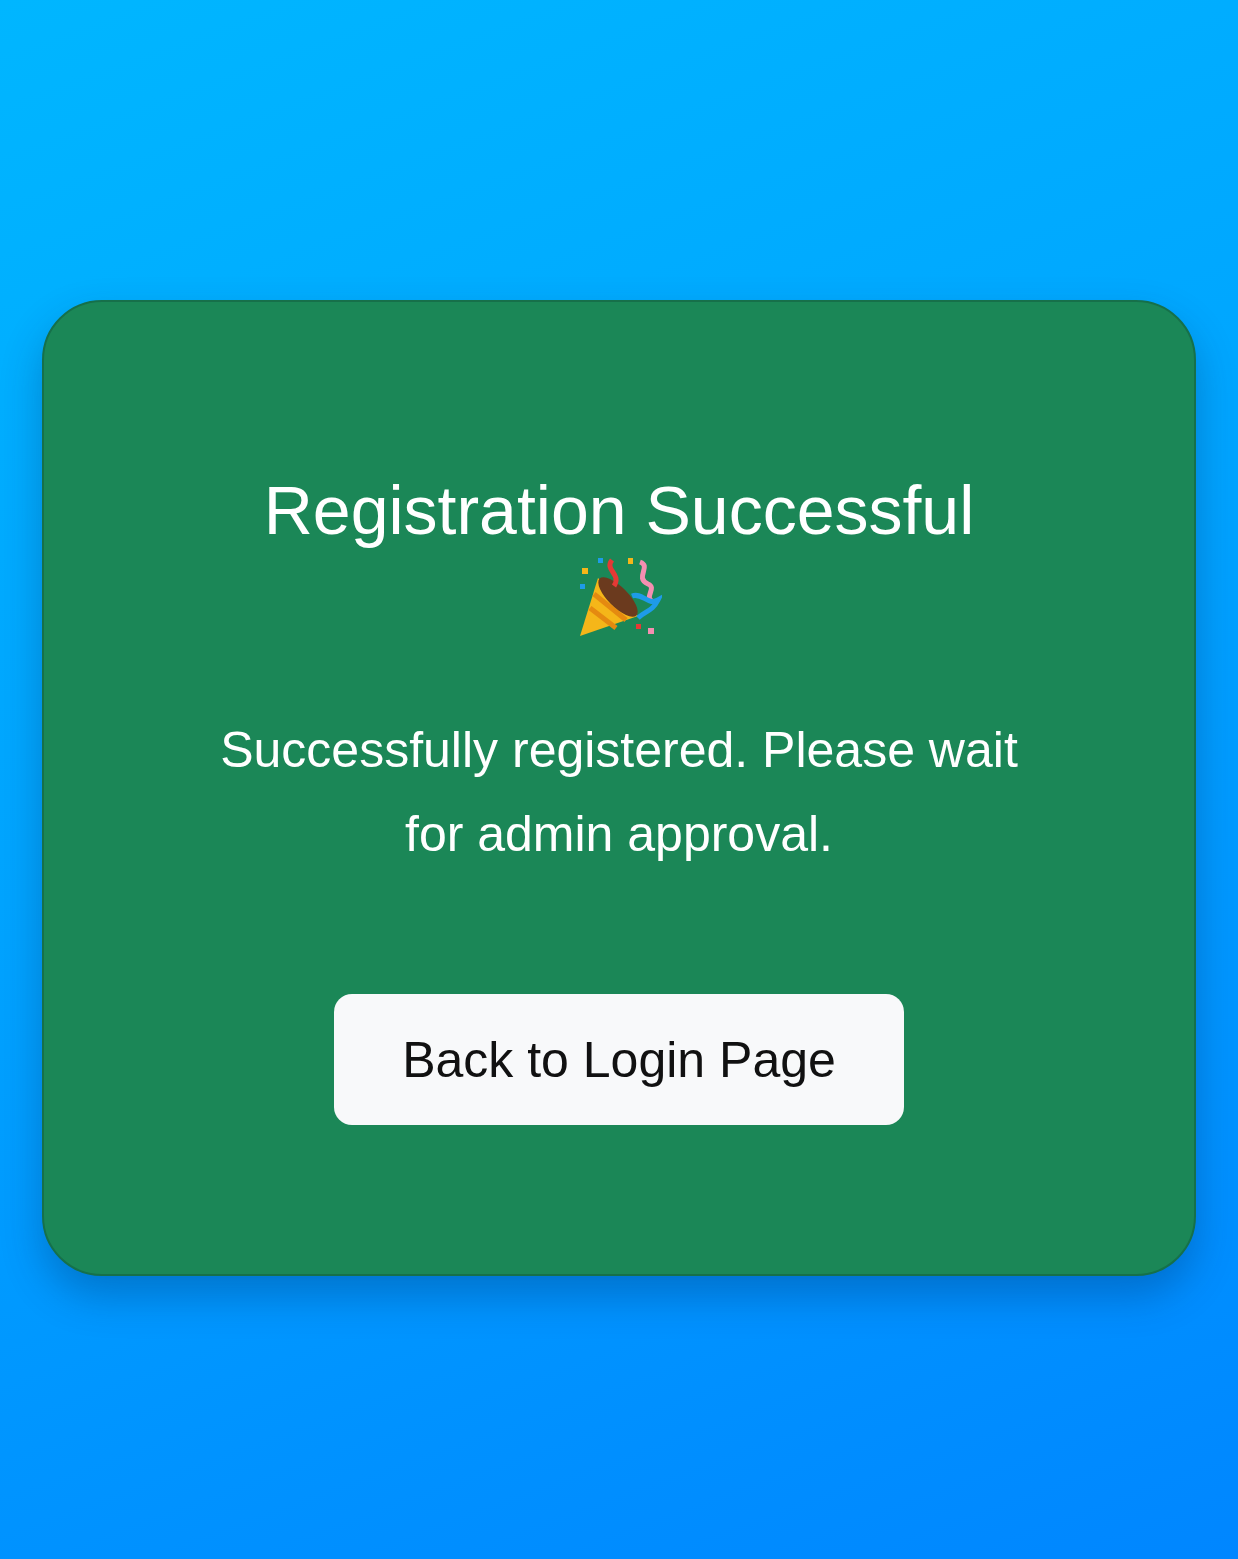 Image resolution: width=1238 pixels, height=1559 pixels. Describe the element at coordinates (619, 792) in the screenshot. I see `status-message: Successfully registered. Please wait for admin approval.` at that location.